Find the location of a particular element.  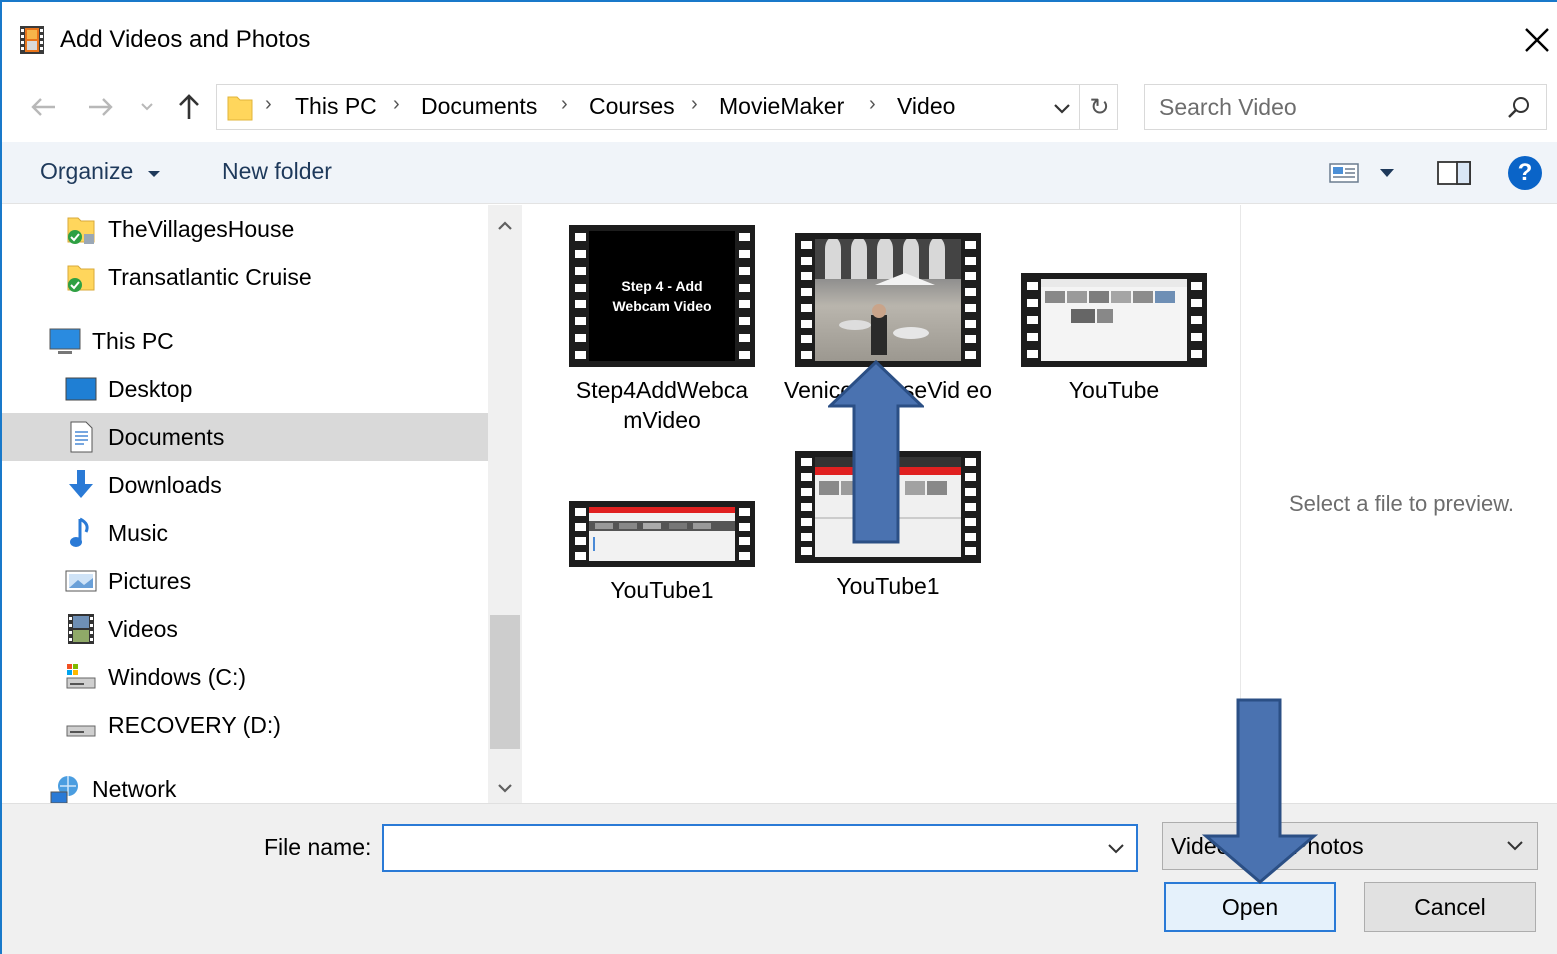

nav-item-label: Downloads is located at coordinates (165, 484).